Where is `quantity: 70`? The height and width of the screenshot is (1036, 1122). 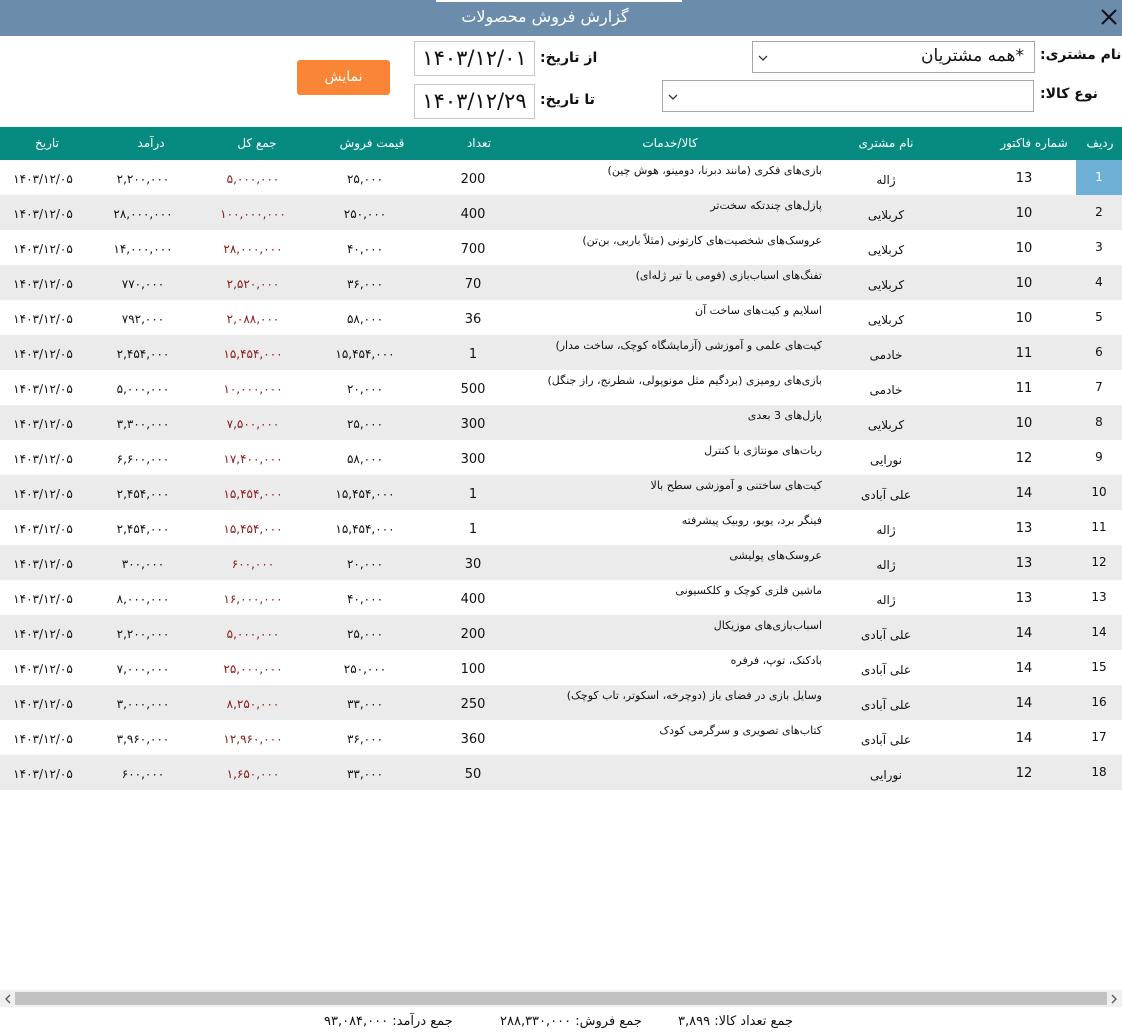
quantity: 70 is located at coordinates (473, 284).